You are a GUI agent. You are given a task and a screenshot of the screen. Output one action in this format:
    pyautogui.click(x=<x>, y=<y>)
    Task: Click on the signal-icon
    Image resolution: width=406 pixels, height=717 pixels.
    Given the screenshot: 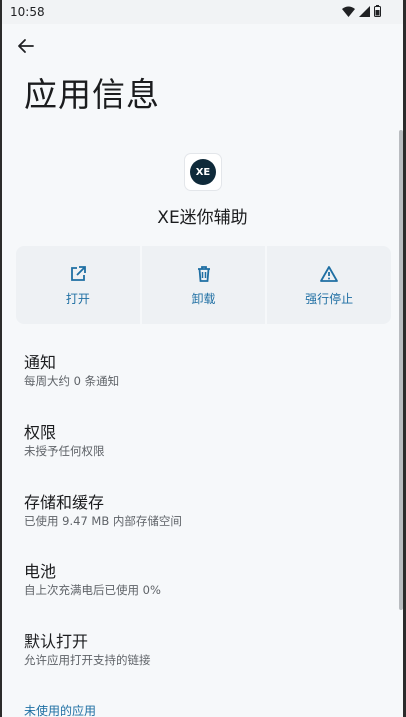 What is the action you would take?
    pyautogui.click(x=364, y=11)
    